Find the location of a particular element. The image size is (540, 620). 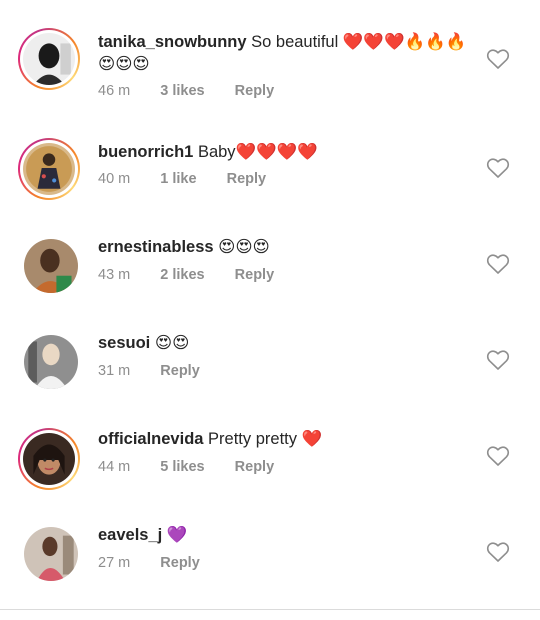

comment-text: 😍😍😍 is located at coordinates (244, 247).